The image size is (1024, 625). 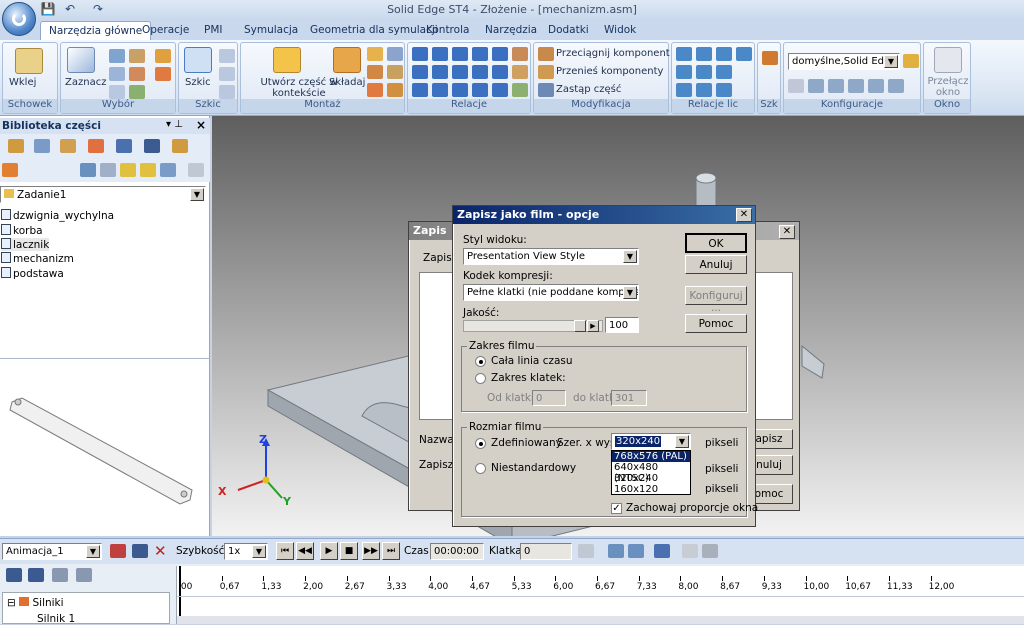 I want to click on close-icon: ×, so click(x=201, y=125).